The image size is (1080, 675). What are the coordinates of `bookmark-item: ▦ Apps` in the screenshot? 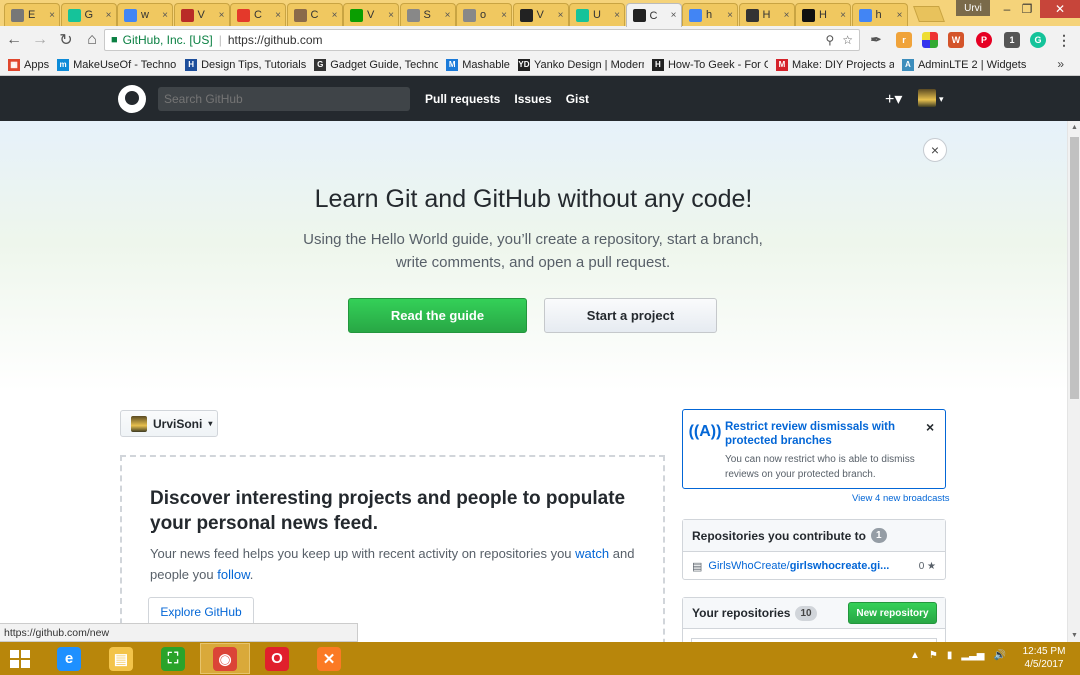 It's located at (28, 64).